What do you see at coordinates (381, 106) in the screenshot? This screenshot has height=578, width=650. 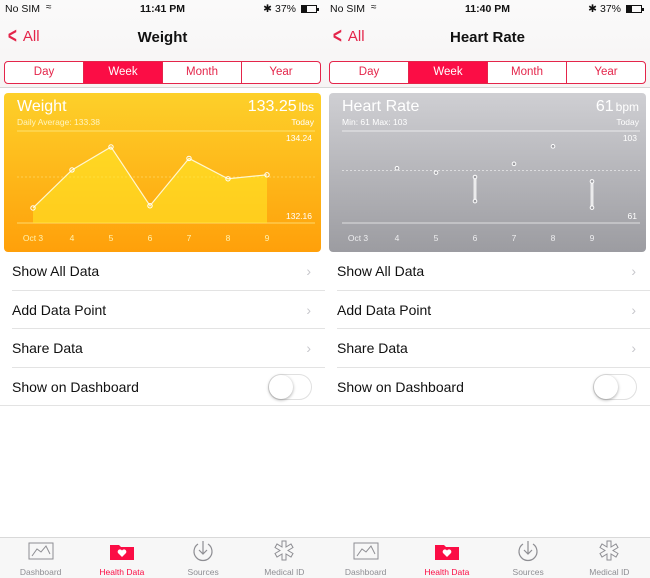 I see `card-title: Heart Rate` at bounding box center [381, 106].